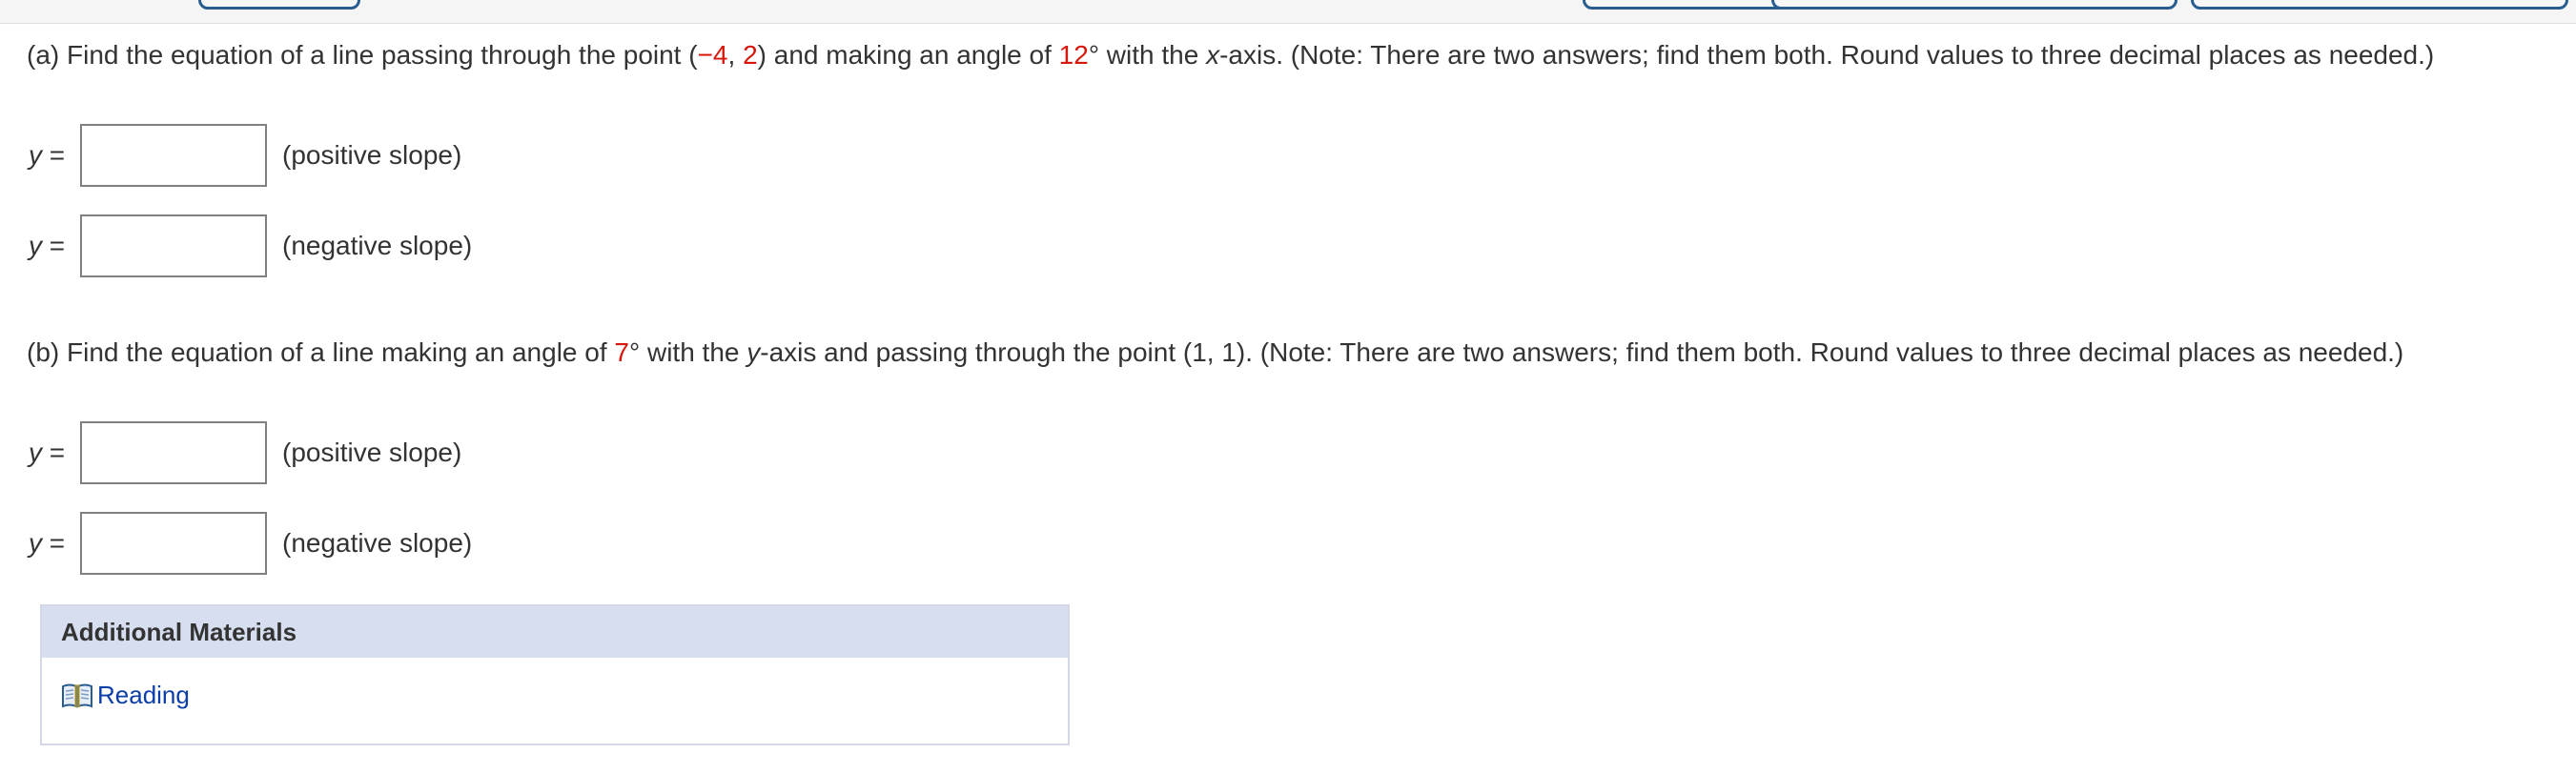 This screenshot has height=774, width=2576. Describe the element at coordinates (693, 55) in the screenshot. I see `point-open: (` at that location.